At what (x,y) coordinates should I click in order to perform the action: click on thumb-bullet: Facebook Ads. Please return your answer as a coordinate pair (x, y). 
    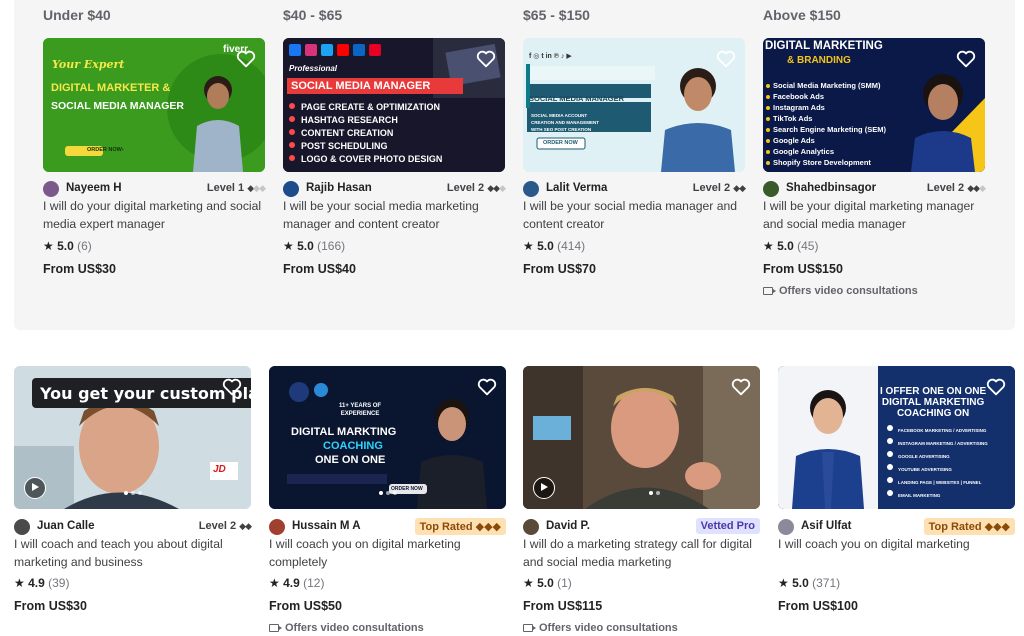
    Looking at the image, I should click on (798, 96).